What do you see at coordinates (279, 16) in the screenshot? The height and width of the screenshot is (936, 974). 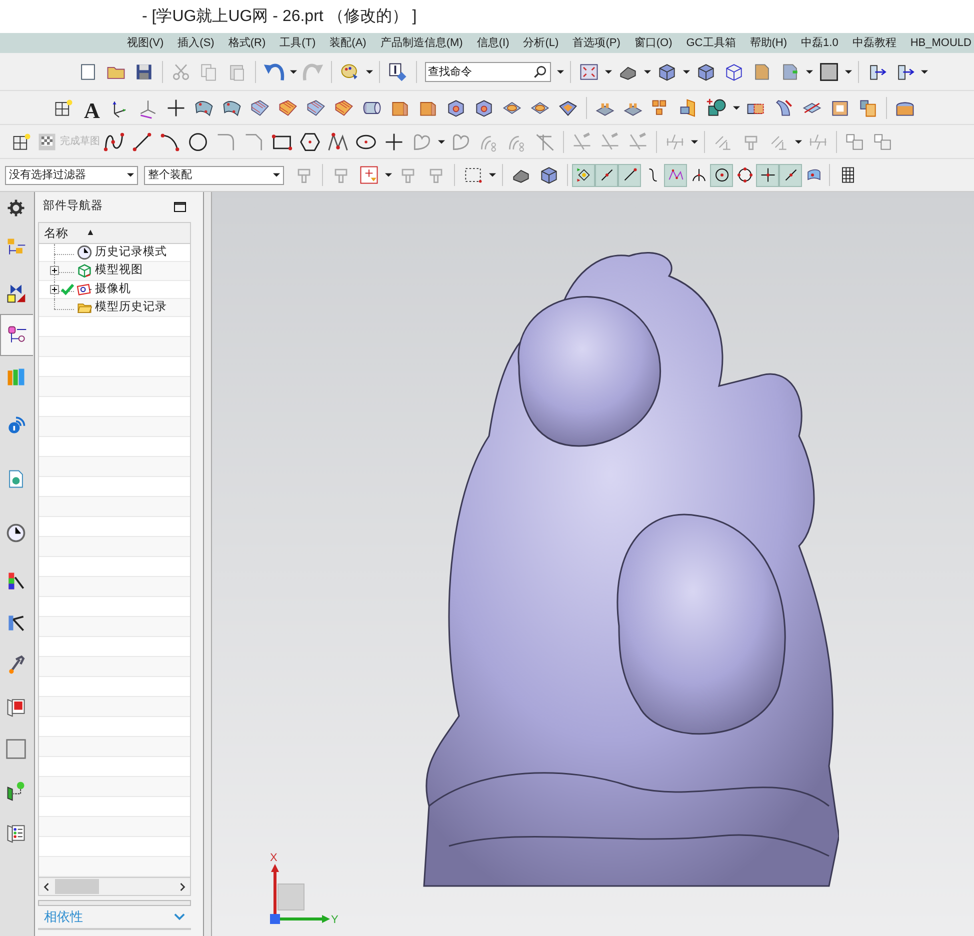 I see `window-title: - [学UG就上UG网 - 26.prt （修改的） ]` at bounding box center [279, 16].